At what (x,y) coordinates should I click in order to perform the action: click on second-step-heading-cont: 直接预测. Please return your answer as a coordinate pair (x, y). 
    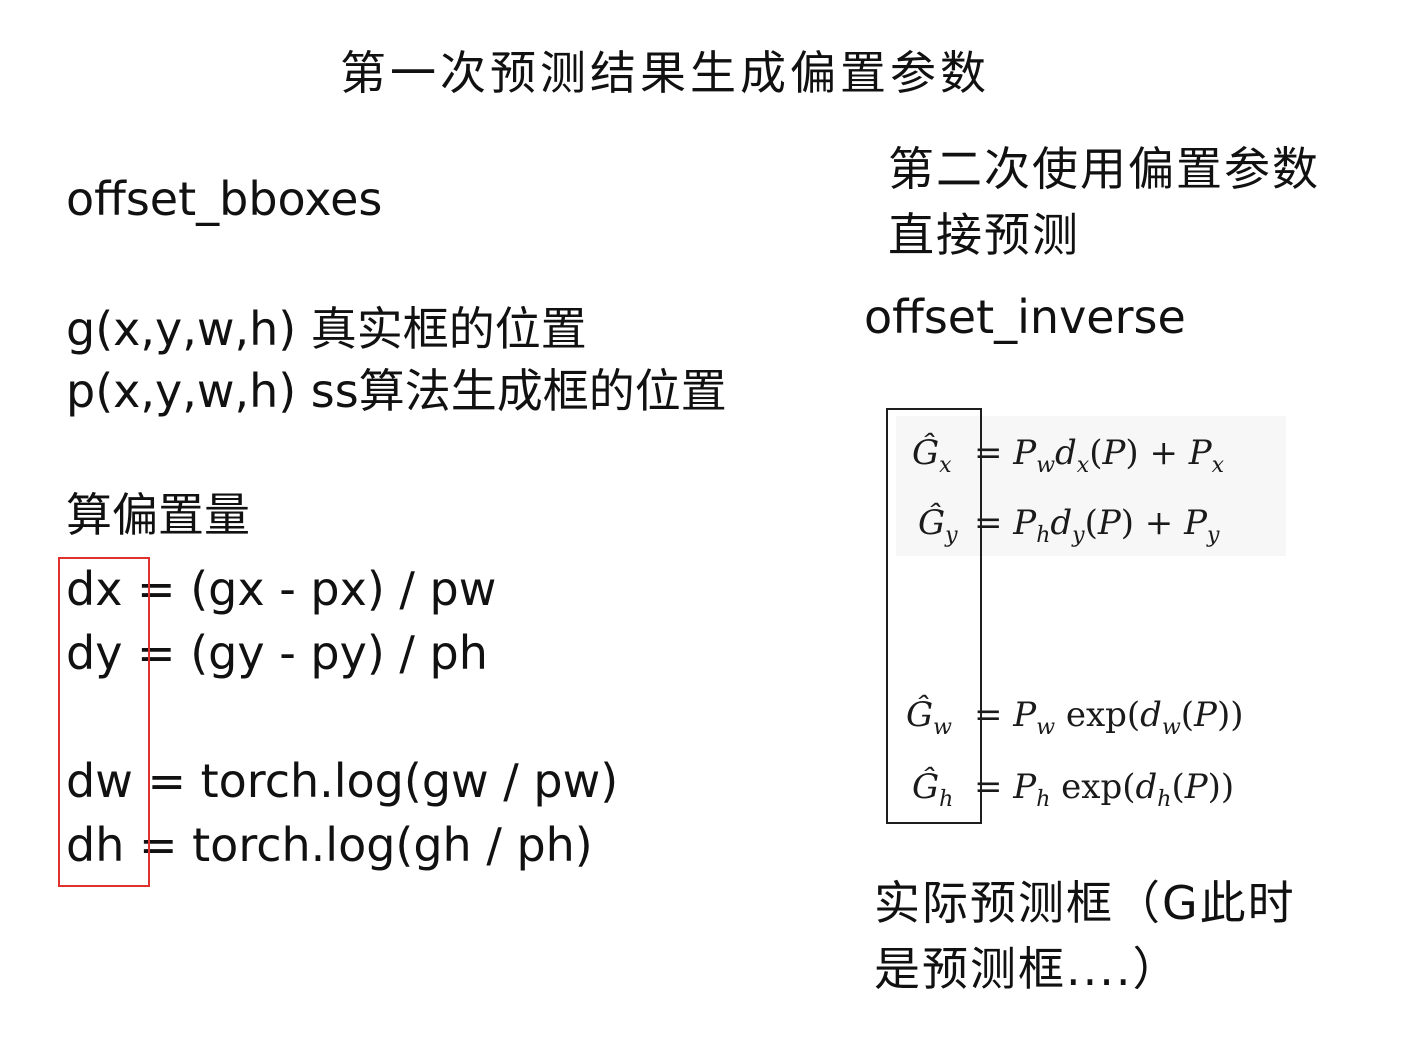
    Looking at the image, I should click on (984, 235).